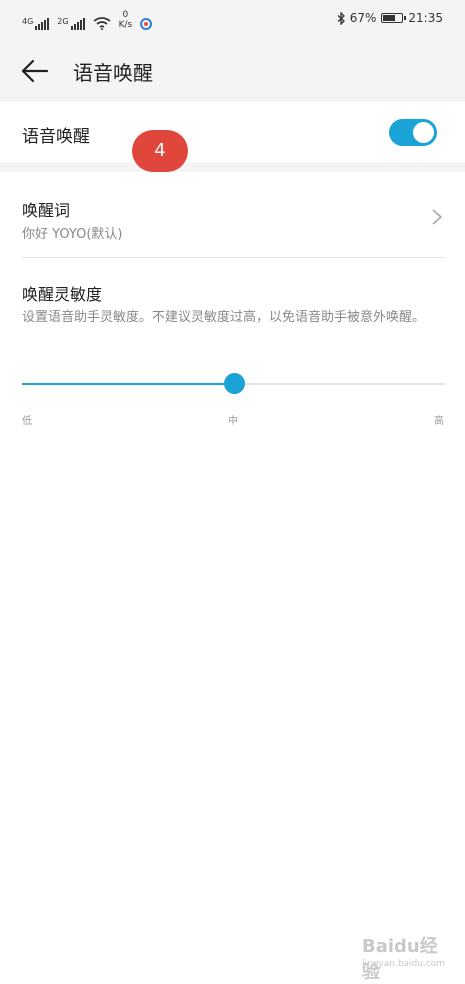 The height and width of the screenshot is (984, 465). I want to click on network-speed: 0 K/s, so click(126, 20).